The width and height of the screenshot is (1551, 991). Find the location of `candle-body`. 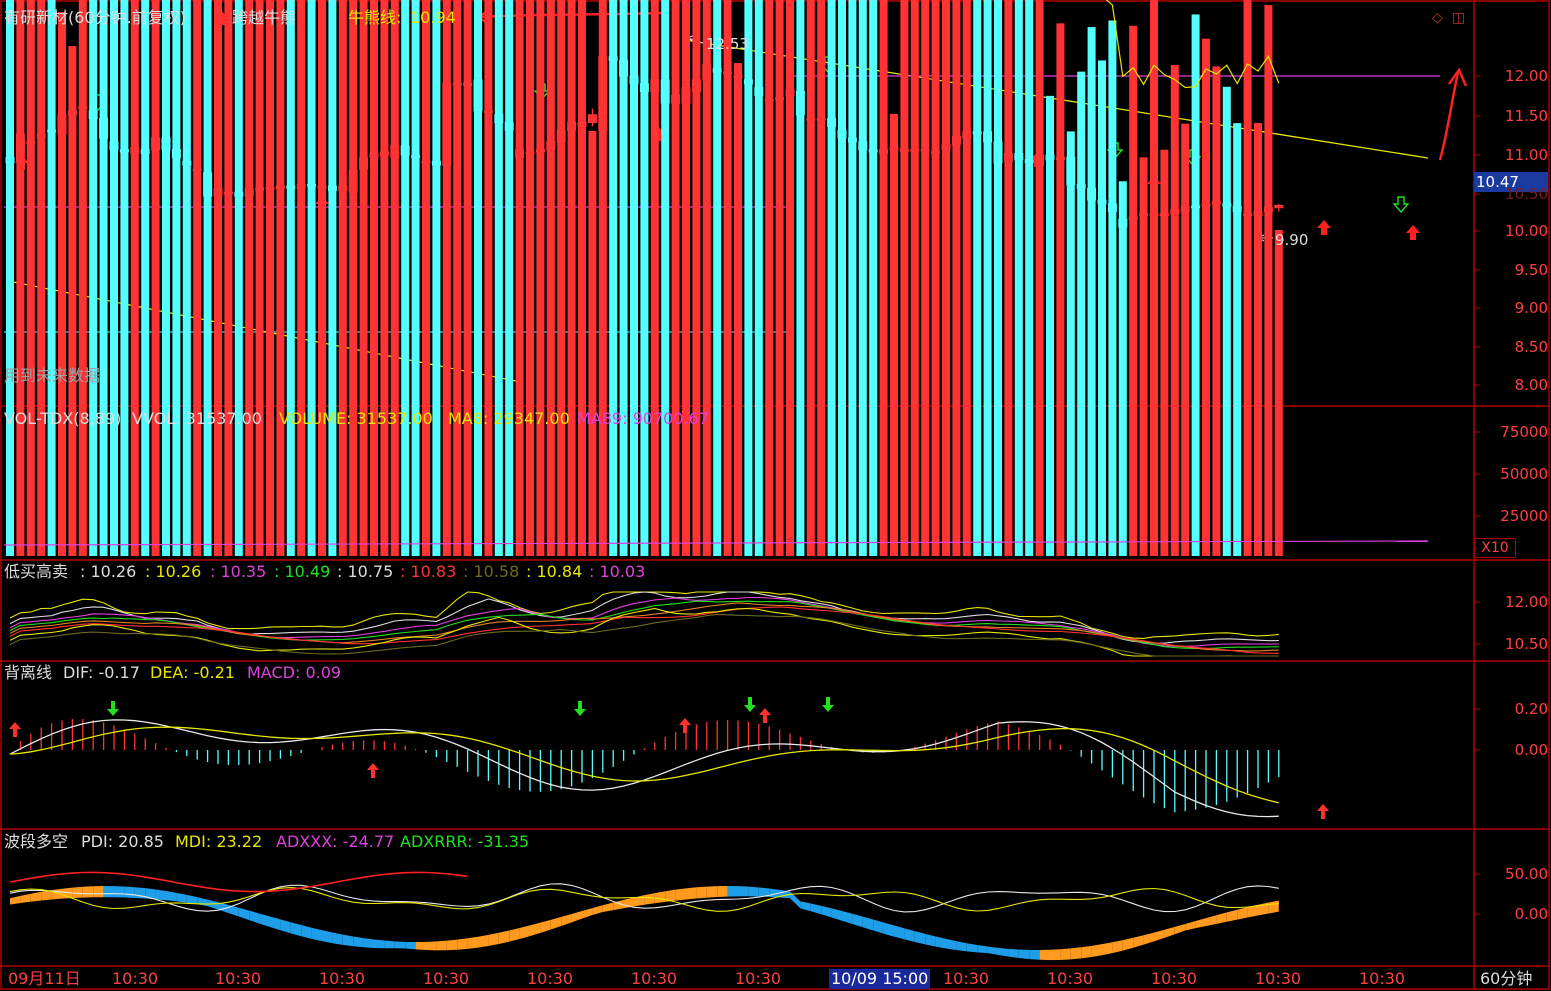

candle-body is located at coordinates (1279, 206).